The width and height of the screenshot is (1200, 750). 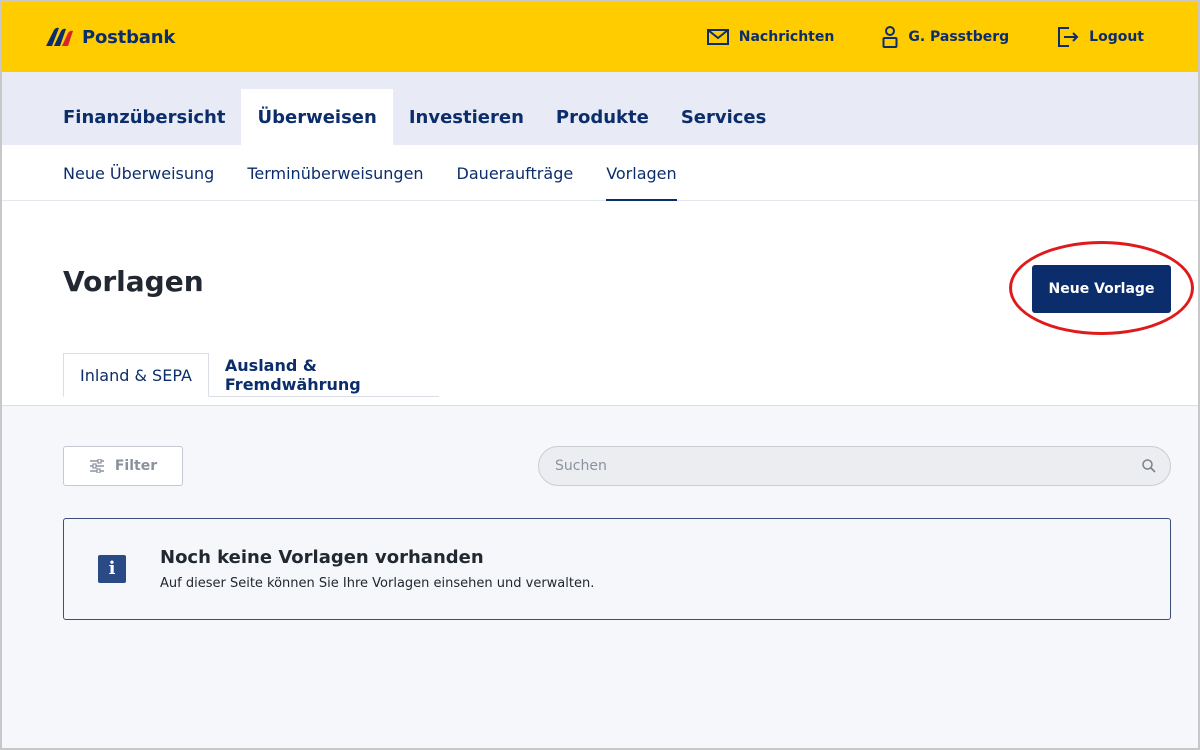 I want to click on tab-ausland-fremdwaehrung: Ausland & Fremdwährung, so click(x=323, y=375).